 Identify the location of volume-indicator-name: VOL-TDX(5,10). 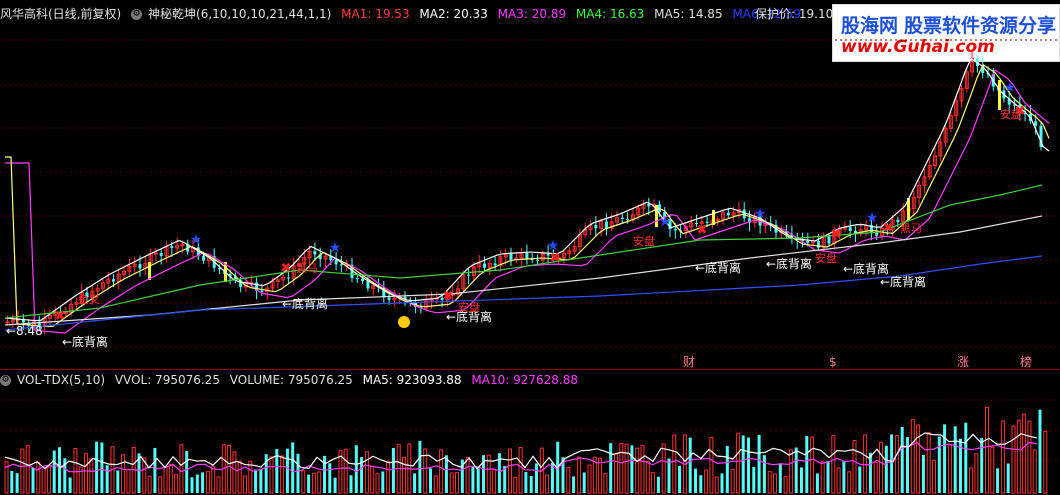
(61, 380).